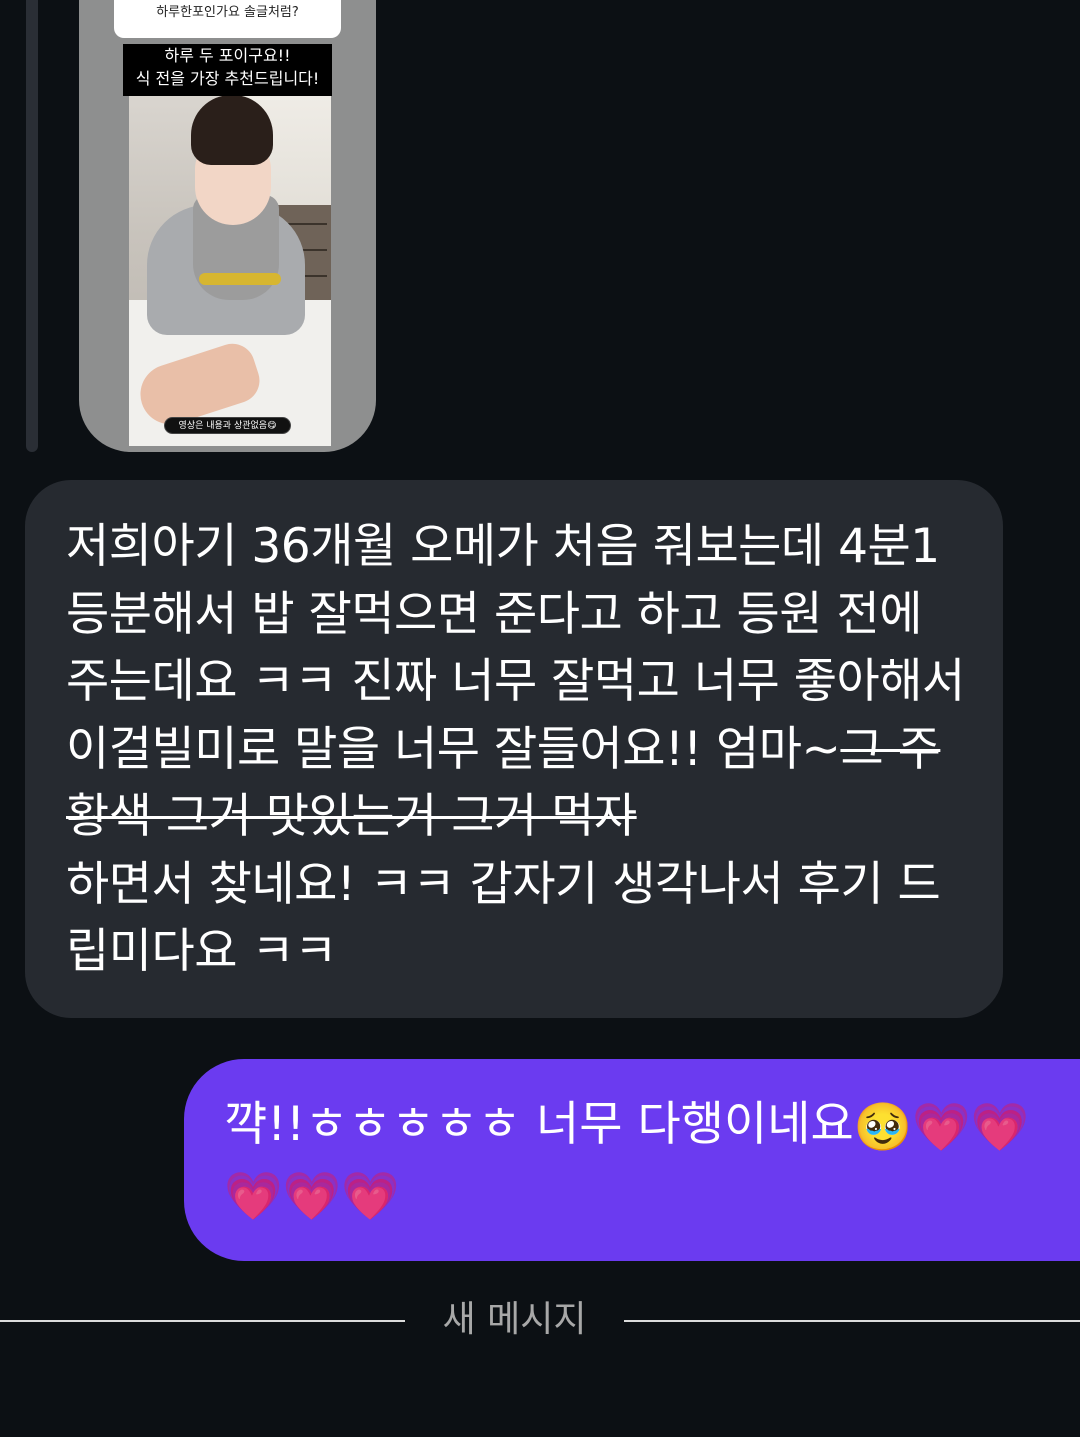  What do you see at coordinates (971, 1127) in the screenshot?
I see `pink-heart-emoji-icons: 💗💗` at bounding box center [971, 1127].